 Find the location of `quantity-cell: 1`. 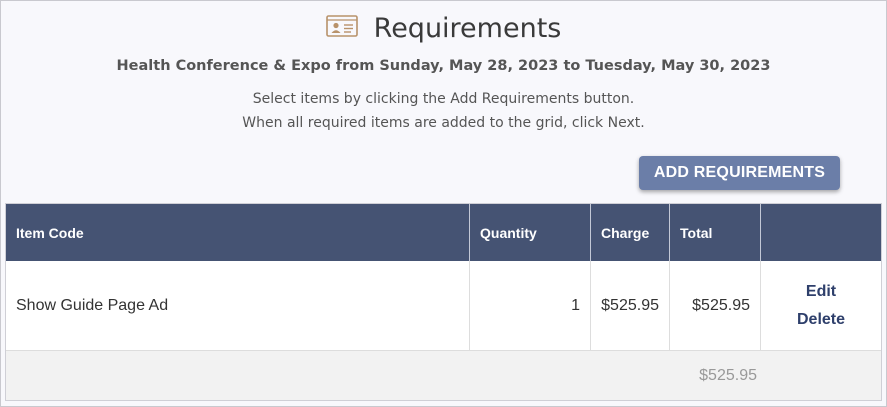

quantity-cell: 1 is located at coordinates (530, 306).